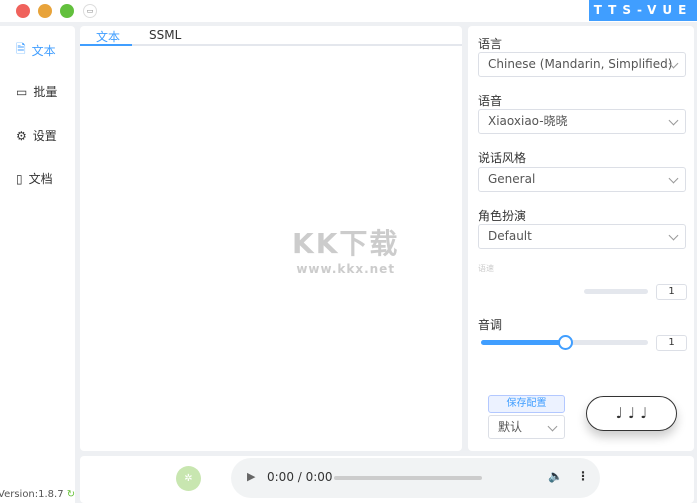  Describe the element at coordinates (502, 158) in the screenshot. I see `style-label: 说话风格` at that location.